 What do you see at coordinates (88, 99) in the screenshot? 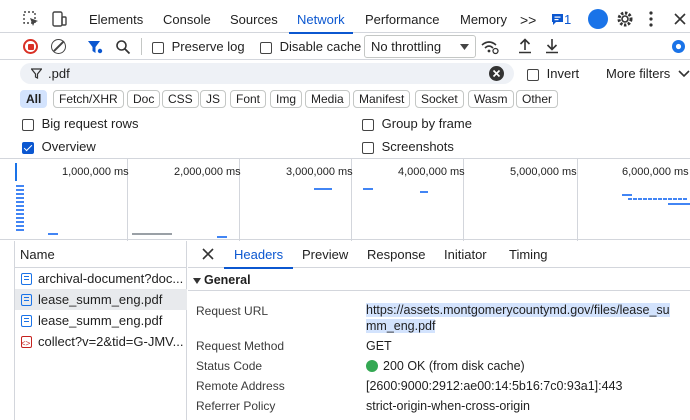
I see `type-chip-fetch-xhr: Fetch/XHR` at bounding box center [88, 99].